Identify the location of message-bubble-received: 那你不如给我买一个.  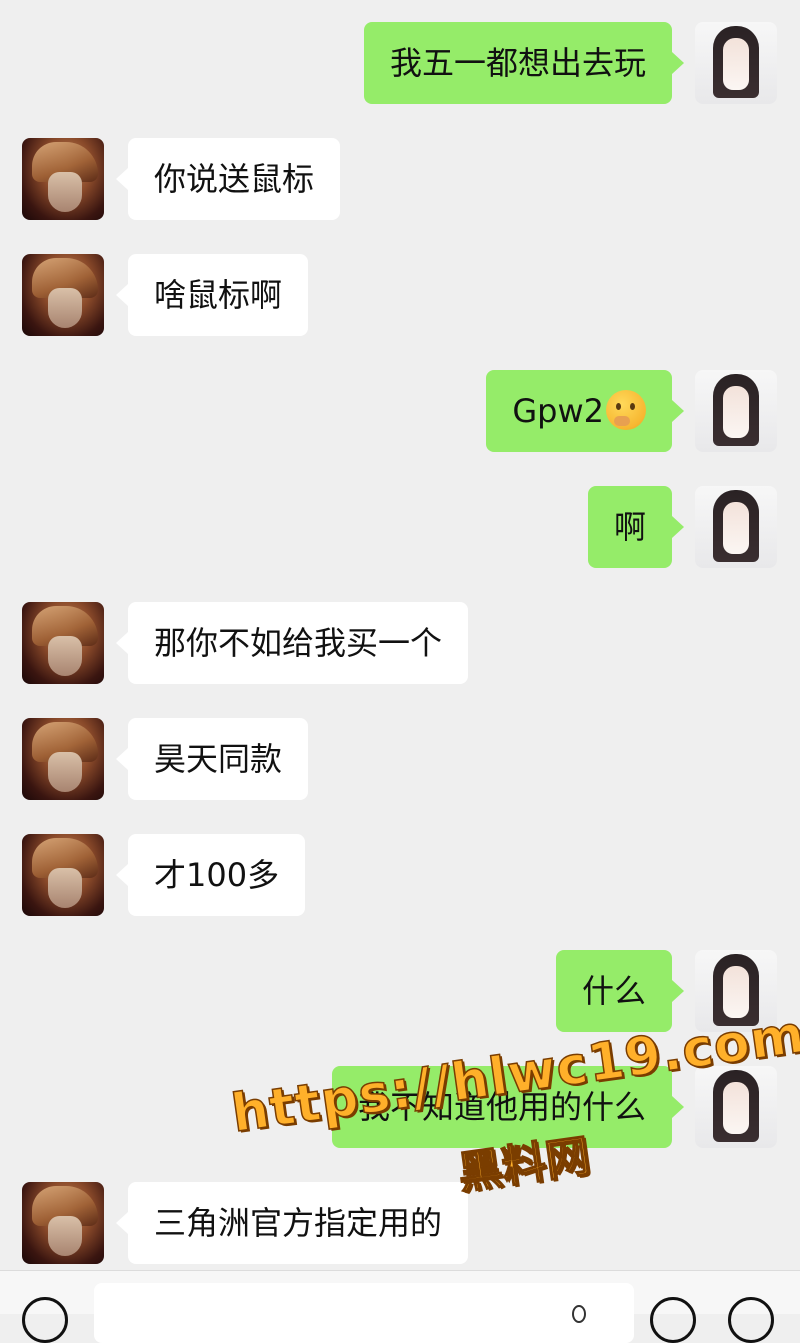
(292, 643).